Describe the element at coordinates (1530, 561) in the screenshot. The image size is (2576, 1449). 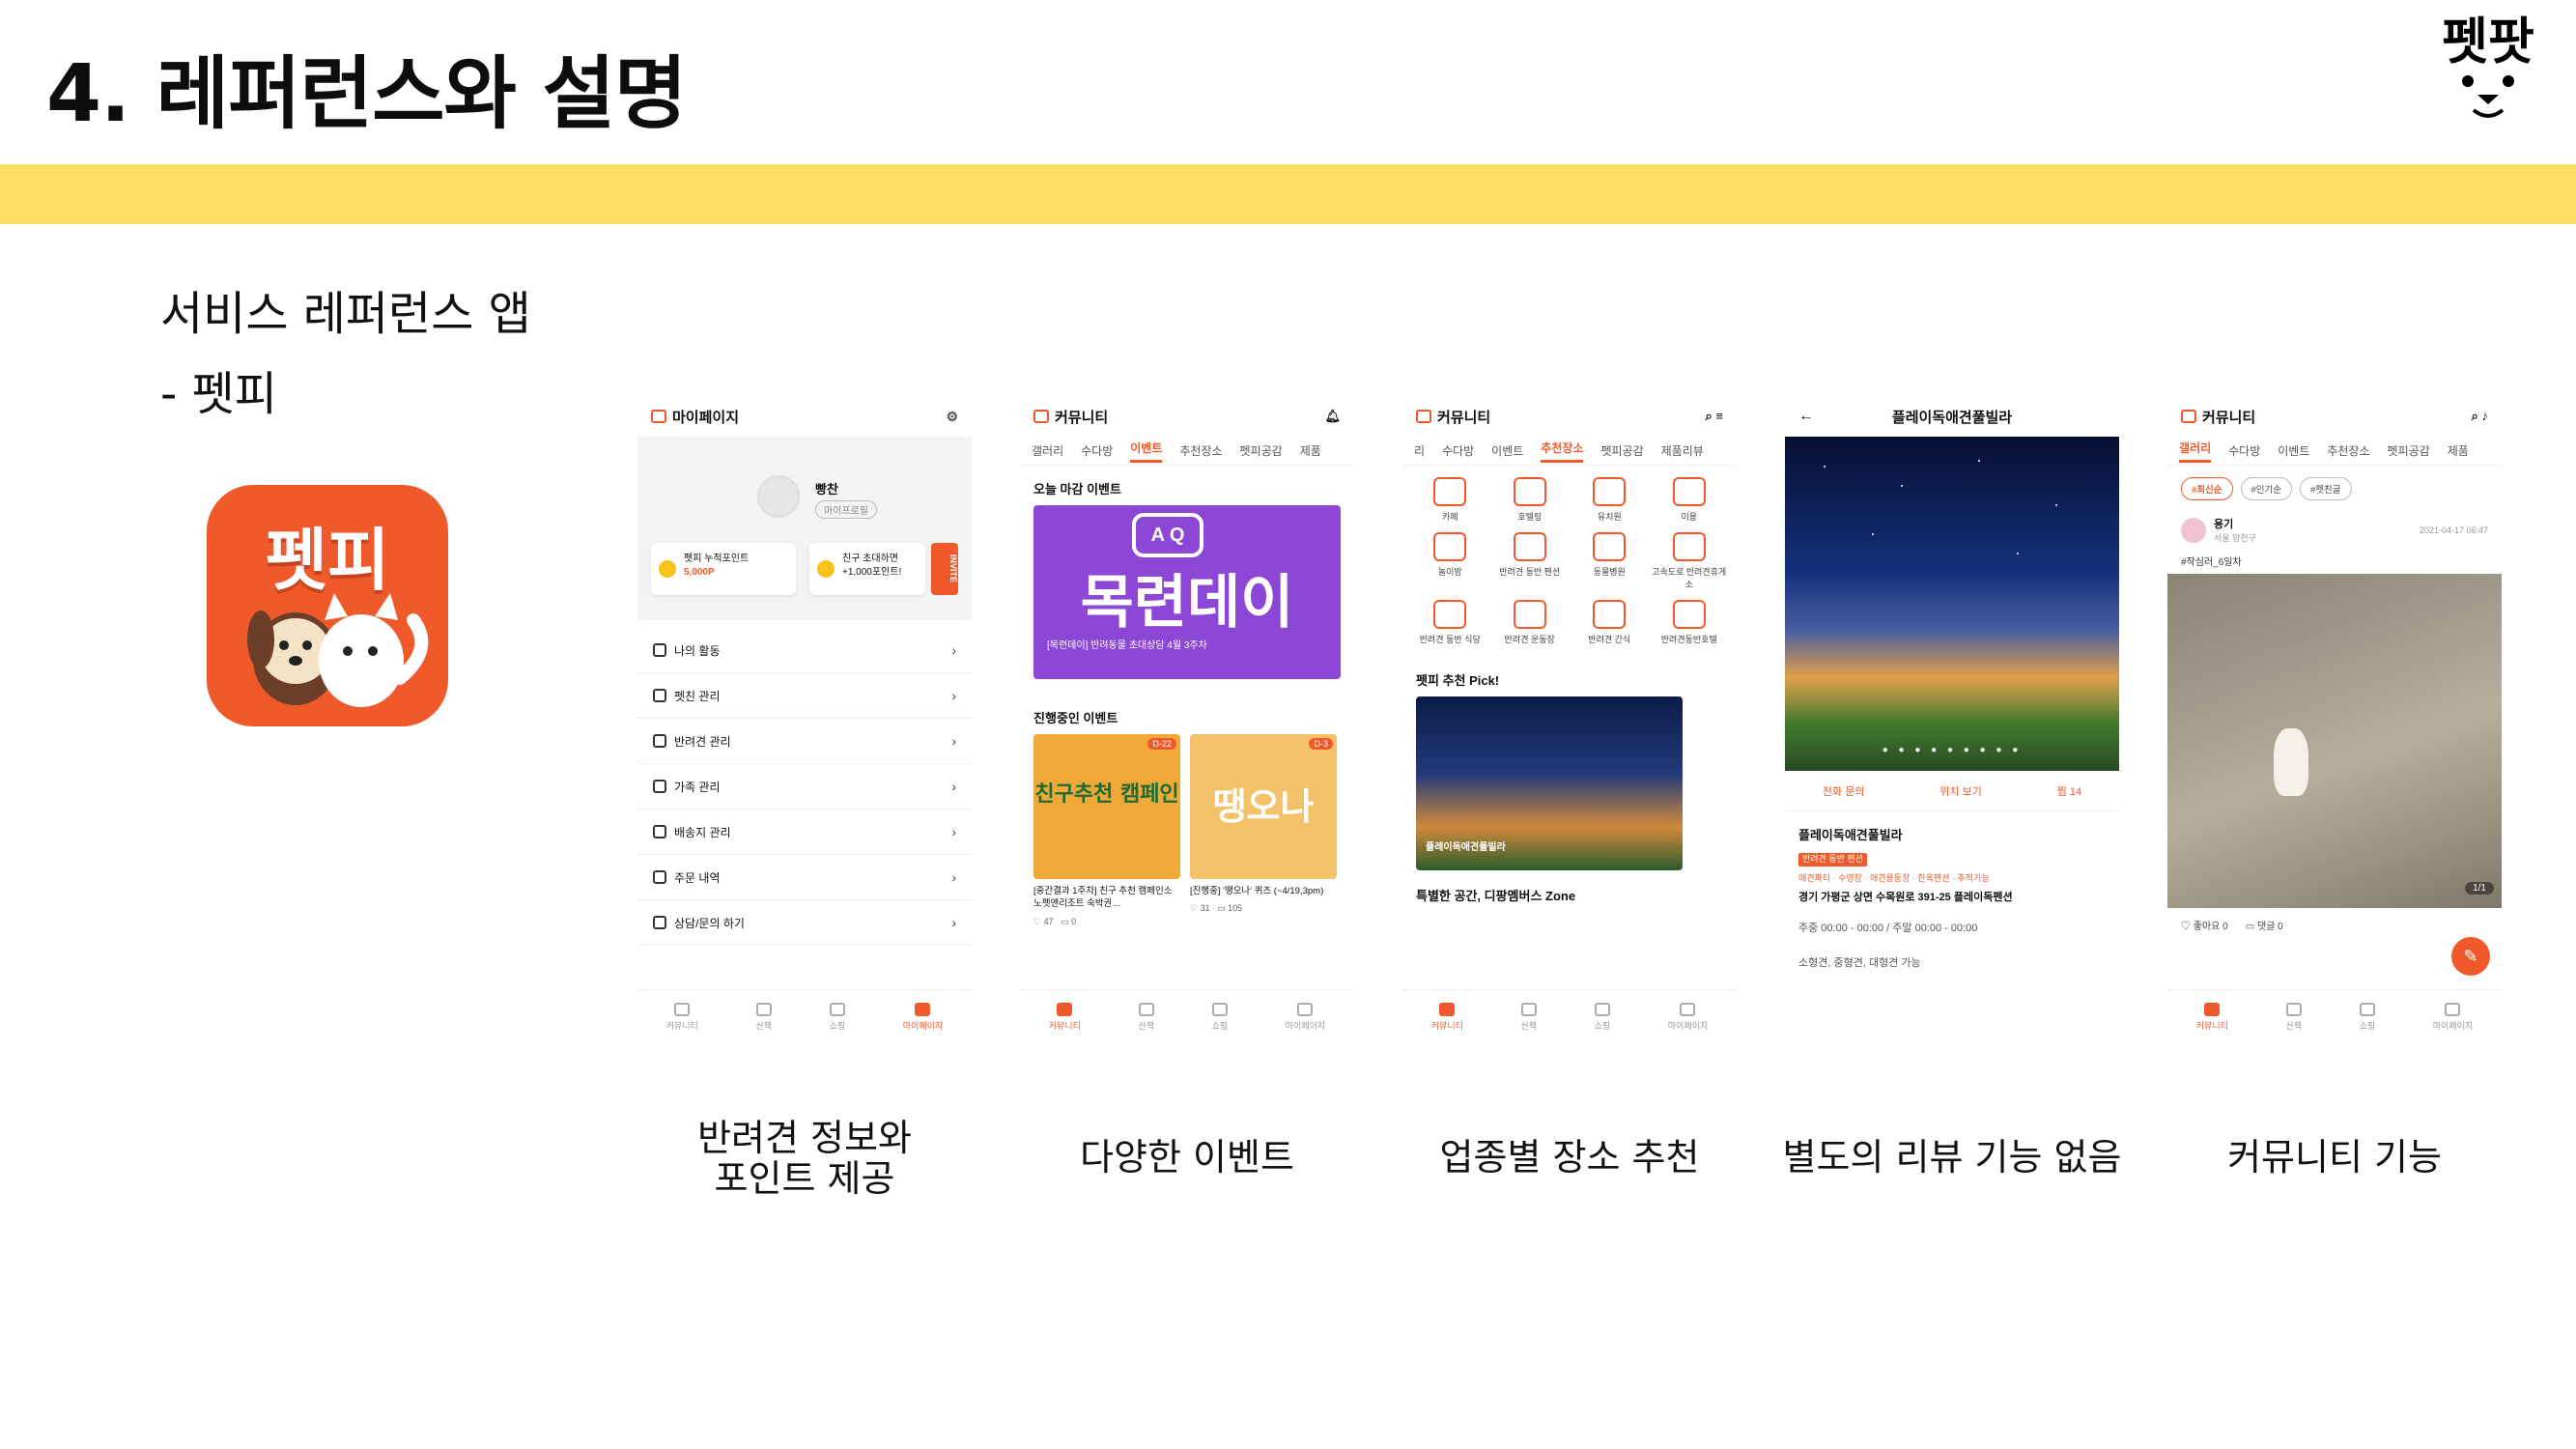
I see `category-pension: 반려견 동반 펜션` at that location.